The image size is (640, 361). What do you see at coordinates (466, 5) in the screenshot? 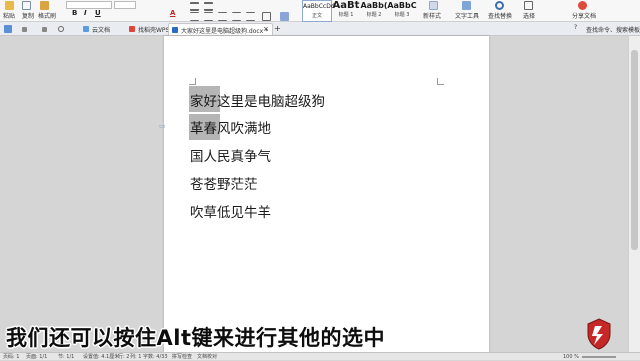
I see `text-tools-icon` at bounding box center [466, 5].